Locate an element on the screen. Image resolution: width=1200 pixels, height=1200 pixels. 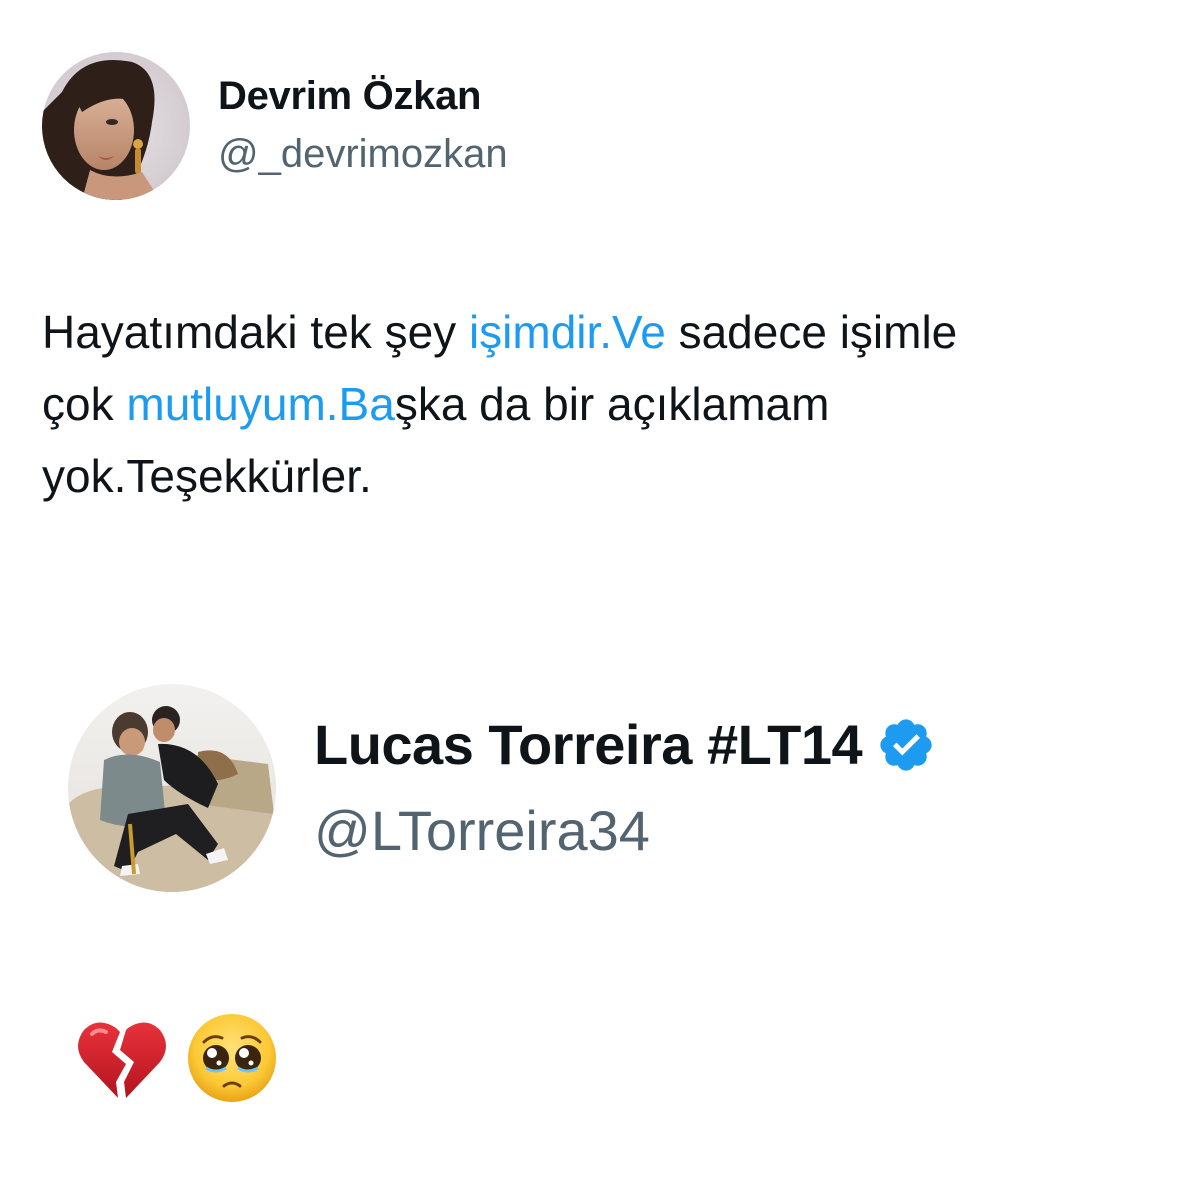
tweet-text-line: çok mutluyum.Başka da bir açıklamam is located at coordinates (617, 404).